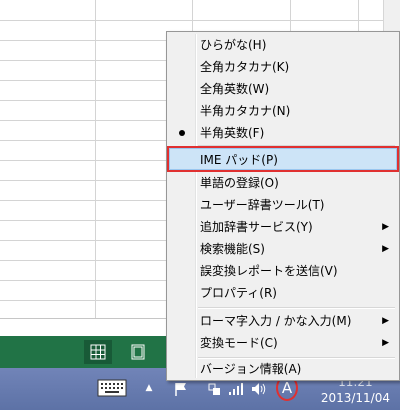 This screenshot has width=400, height=410. I want to click on network-button, so click(215, 389).